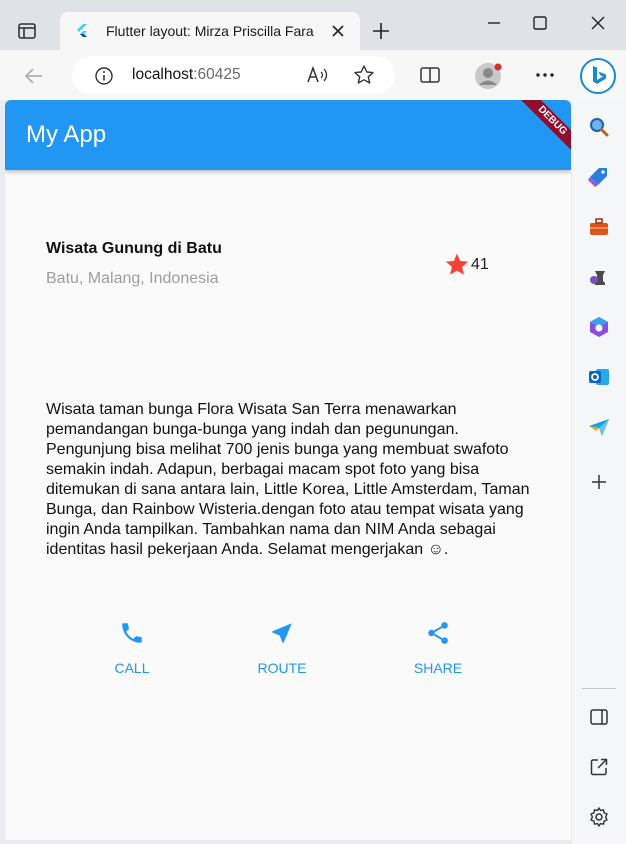 Image resolution: width=626 pixels, height=844 pixels. I want to click on phone-icon, so click(132, 633).